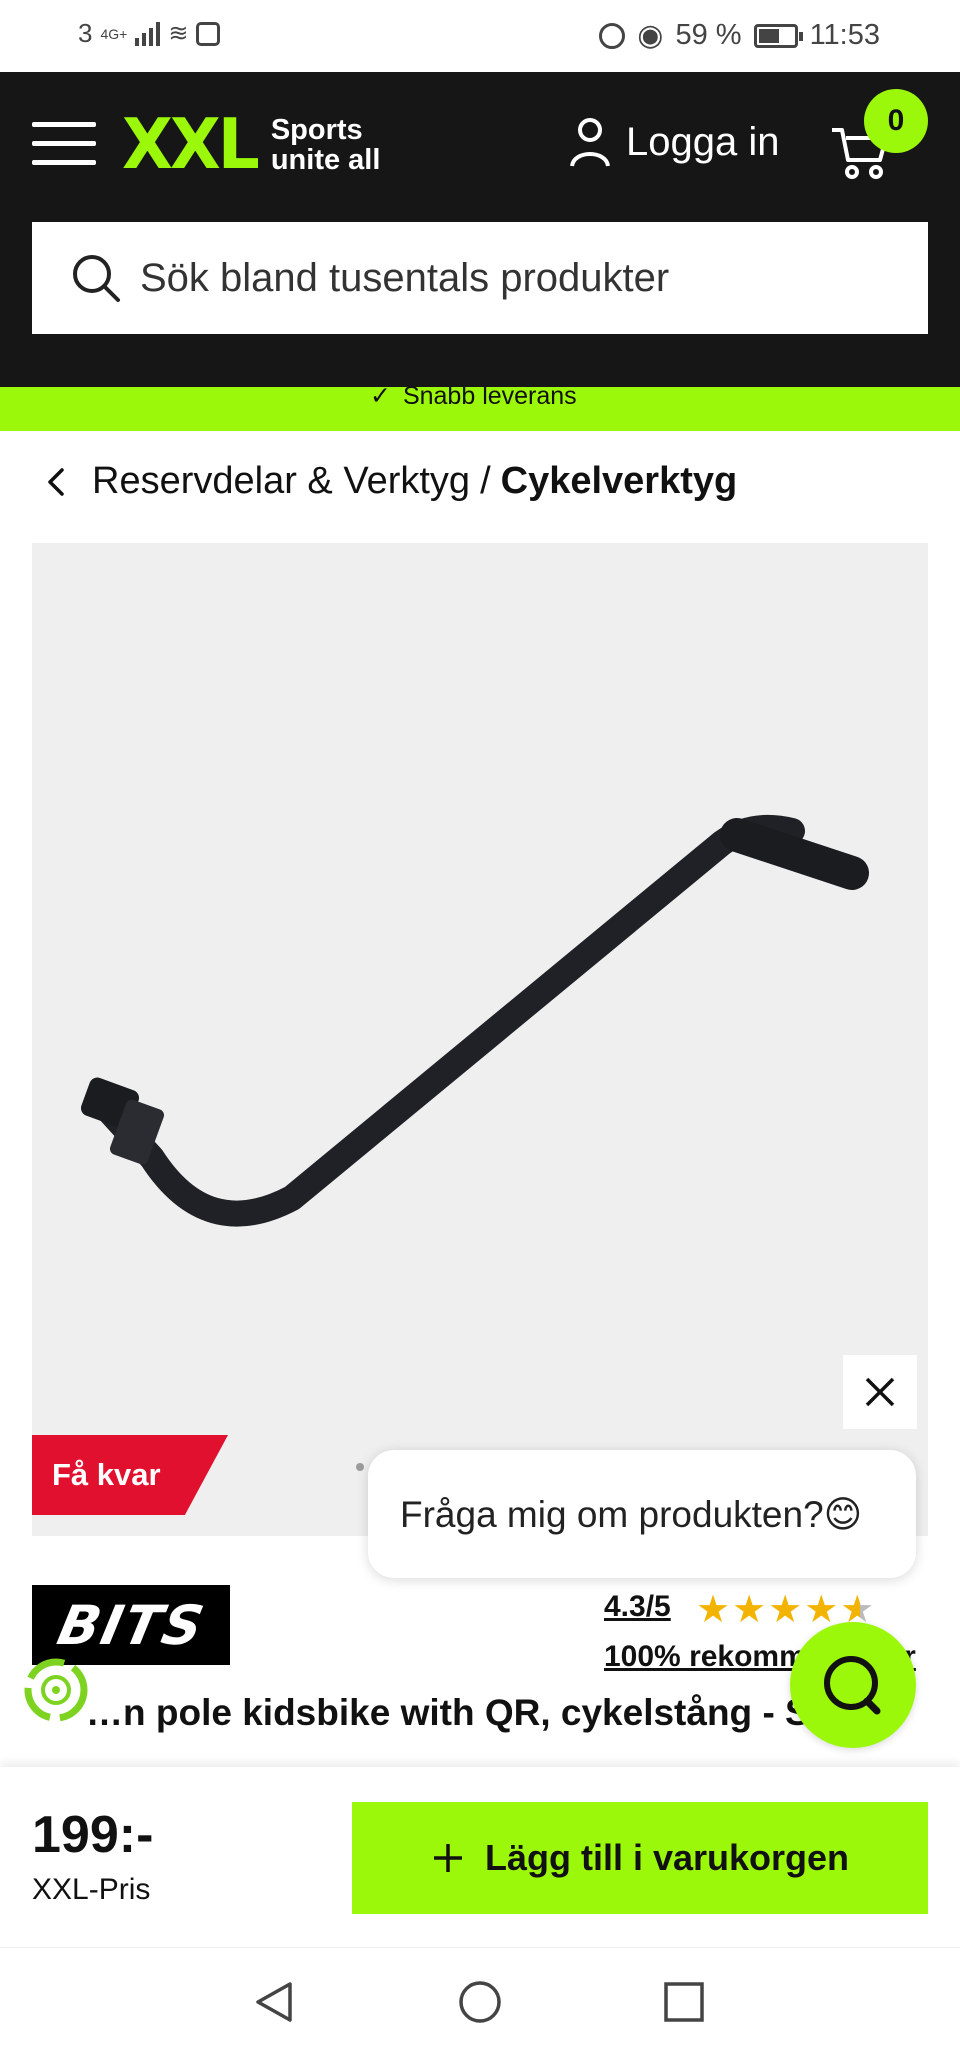  Describe the element at coordinates (612, 35) in the screenshot. I see `data-saver-icon` at that location.